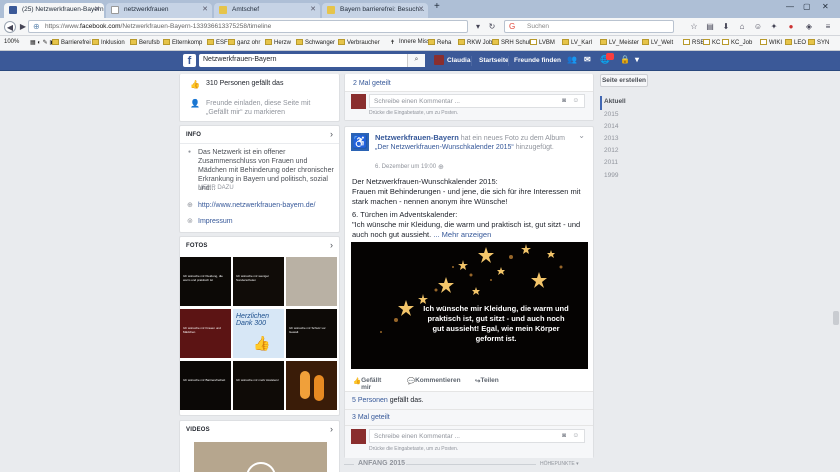 The image size is (840, 472). What do you see at coordinates (437, 6) in the screenshot?
I see `new-tab-button: +` at bounding box center [437, 6].